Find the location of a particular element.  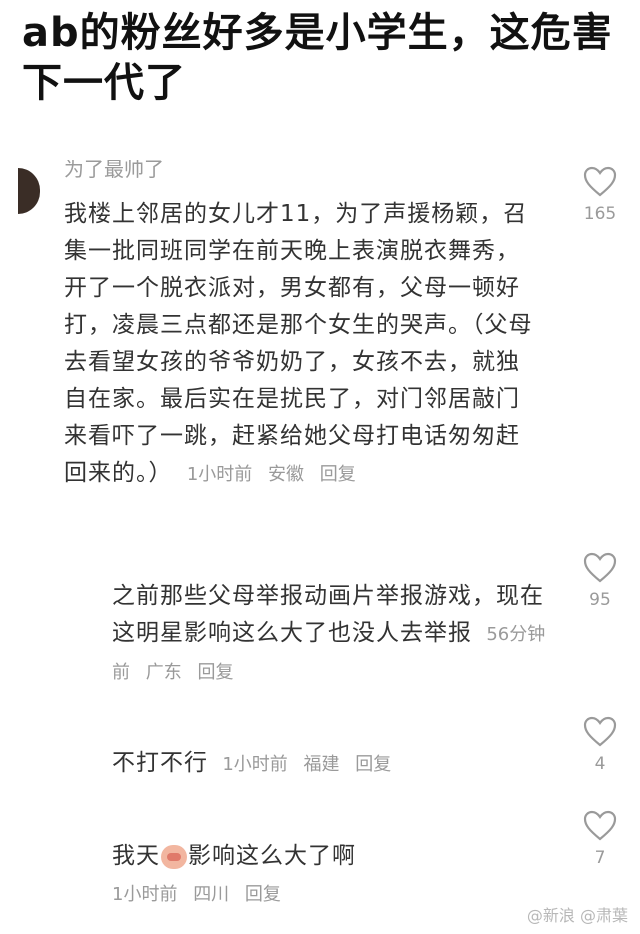

comment-meta: 1小时前 安徽 回复 is located at coordinates (276, 474).